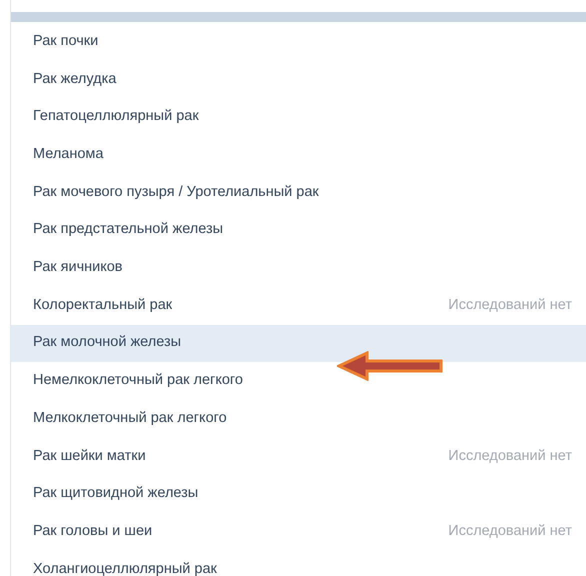 This screenshot has width=586, height=576. I want to click on list-item: Мелкоклеточный рак легкого, so click(298, 419).